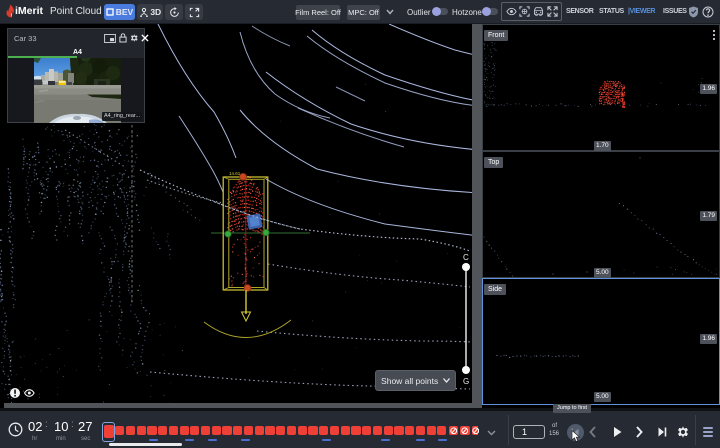  I want to click on svg-text: G, so click(466, 381).